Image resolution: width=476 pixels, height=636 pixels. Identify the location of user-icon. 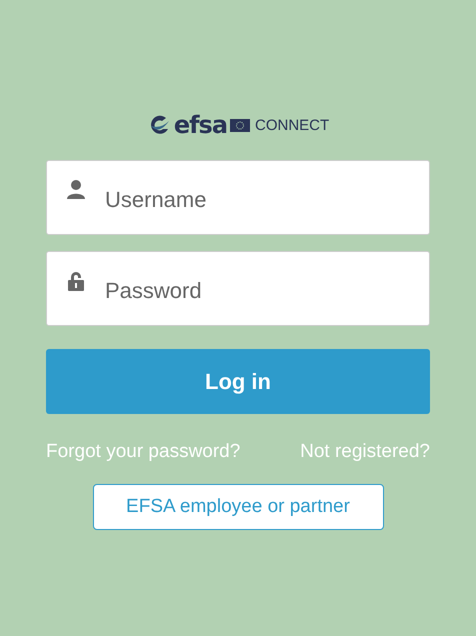
(76, 190).